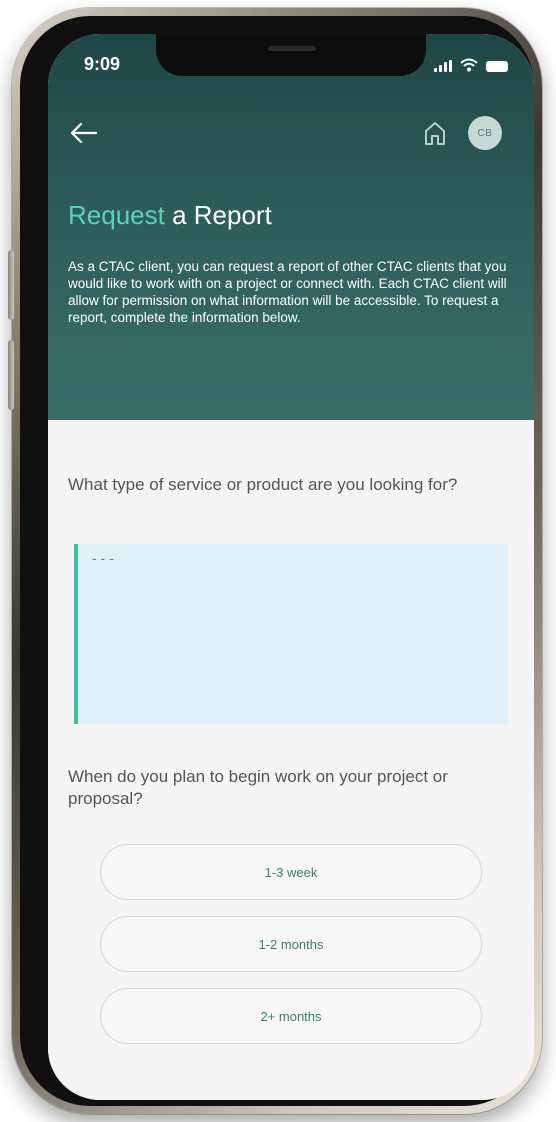  What do you see at coordinates (485, 133) in the screenshot?
I see `avatar: CB` at bounding box center [485, 133].